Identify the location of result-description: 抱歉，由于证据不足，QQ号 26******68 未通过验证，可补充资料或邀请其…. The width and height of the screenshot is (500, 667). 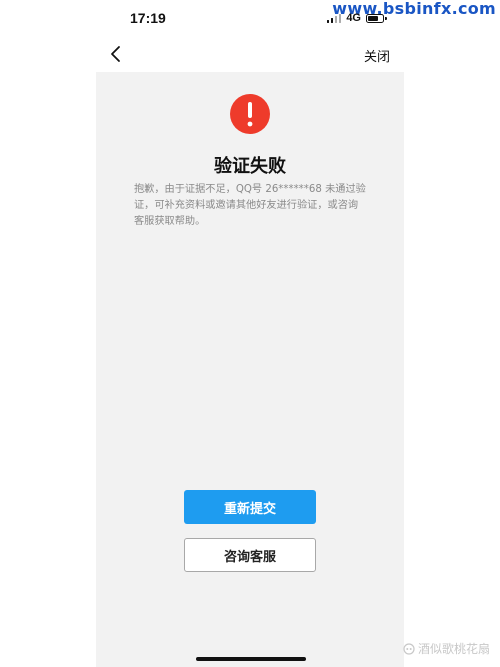
(250, 205).